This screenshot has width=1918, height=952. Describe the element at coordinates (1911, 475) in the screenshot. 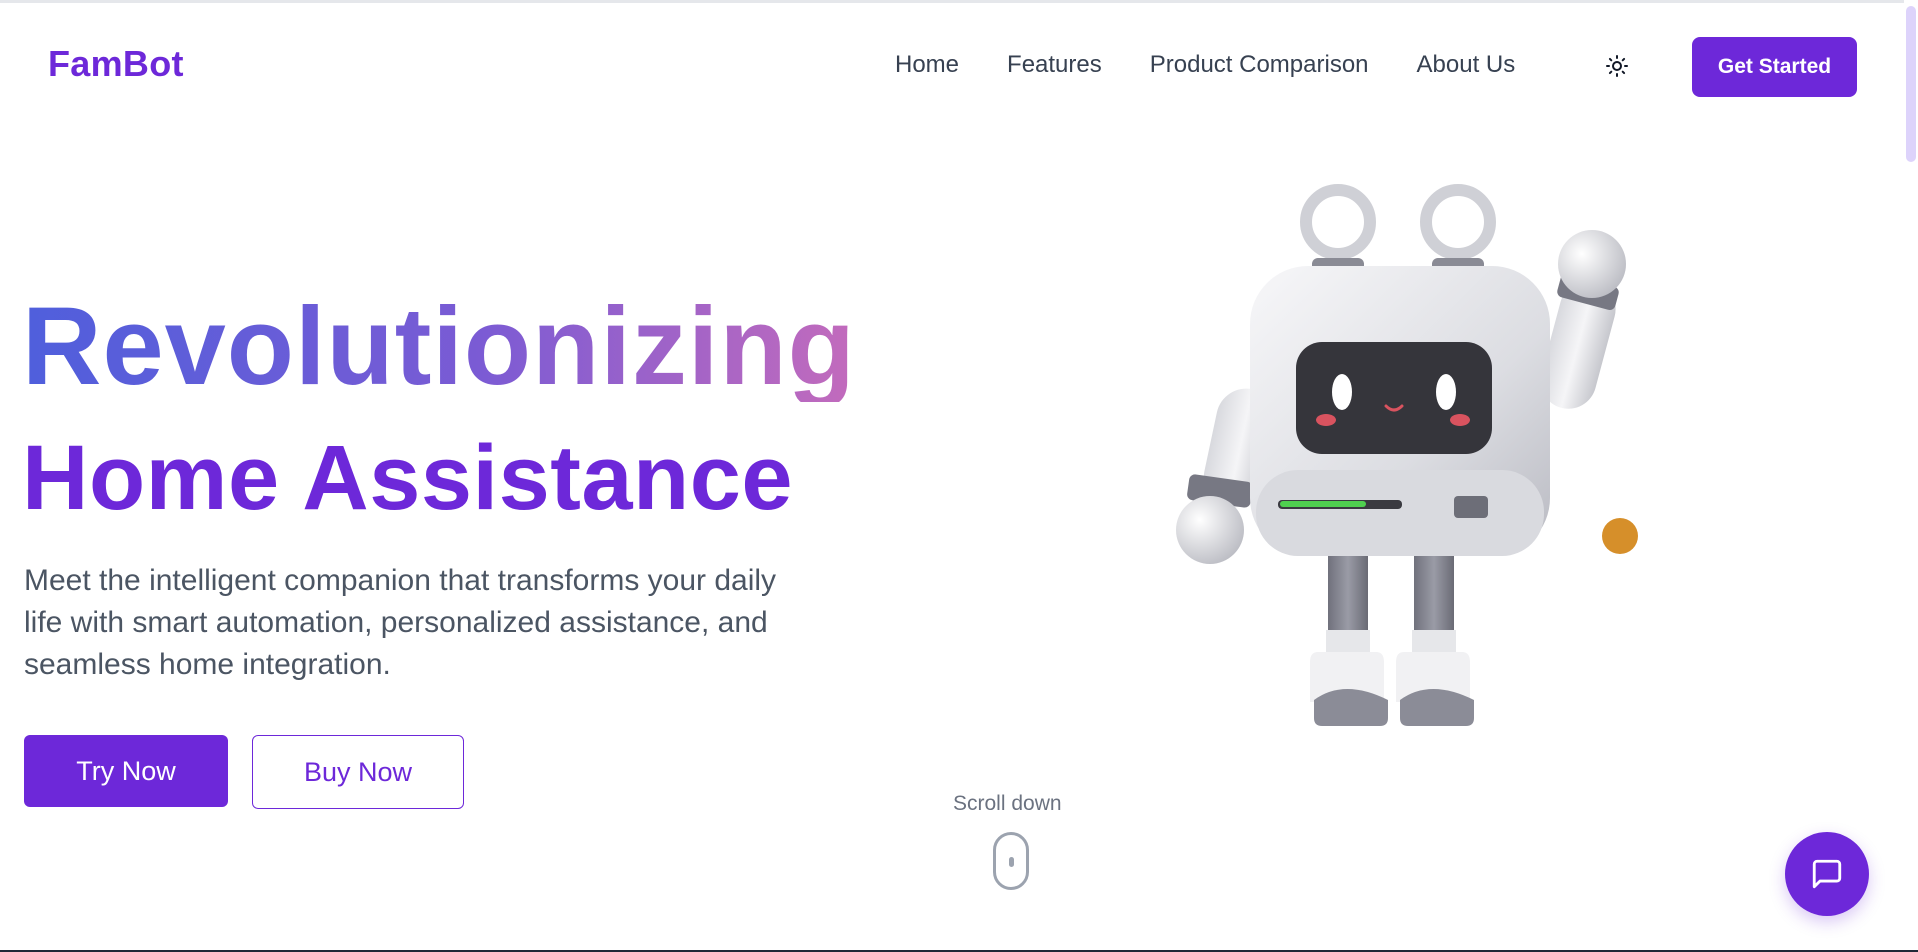

I see `page-scrollbar` at that location.